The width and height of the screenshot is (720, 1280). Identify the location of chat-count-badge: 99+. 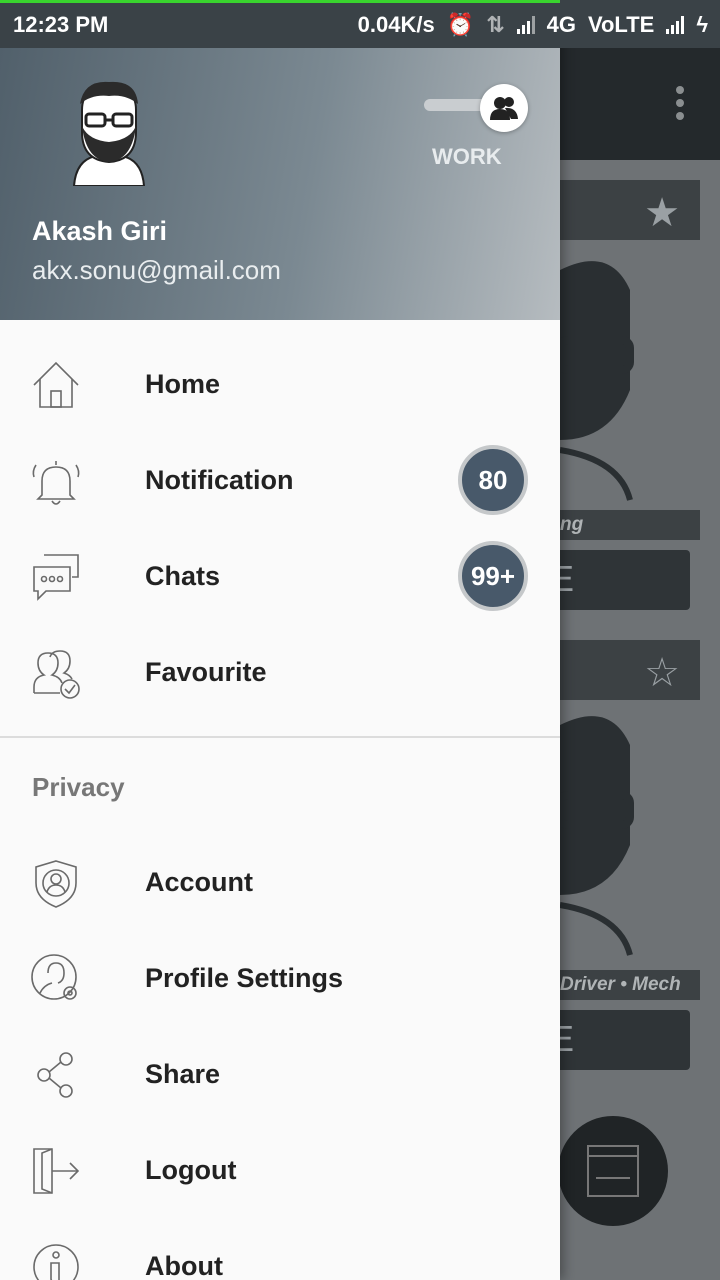
(493, 576).